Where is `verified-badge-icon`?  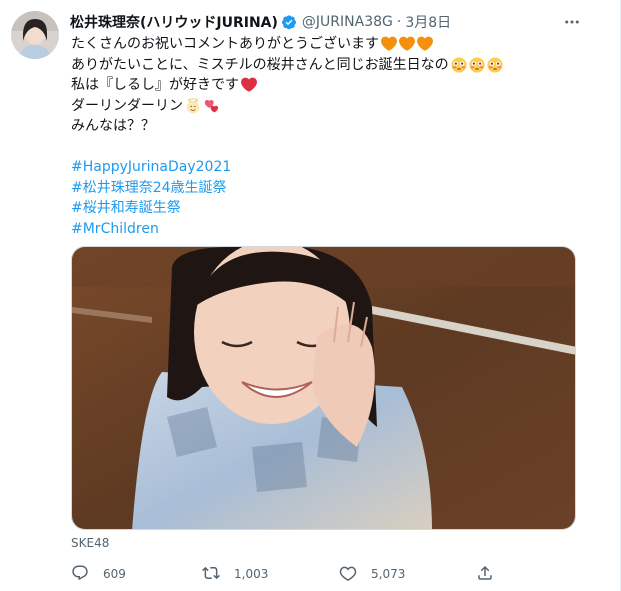 verified-badge-icon is located at coordinates (289, 22).